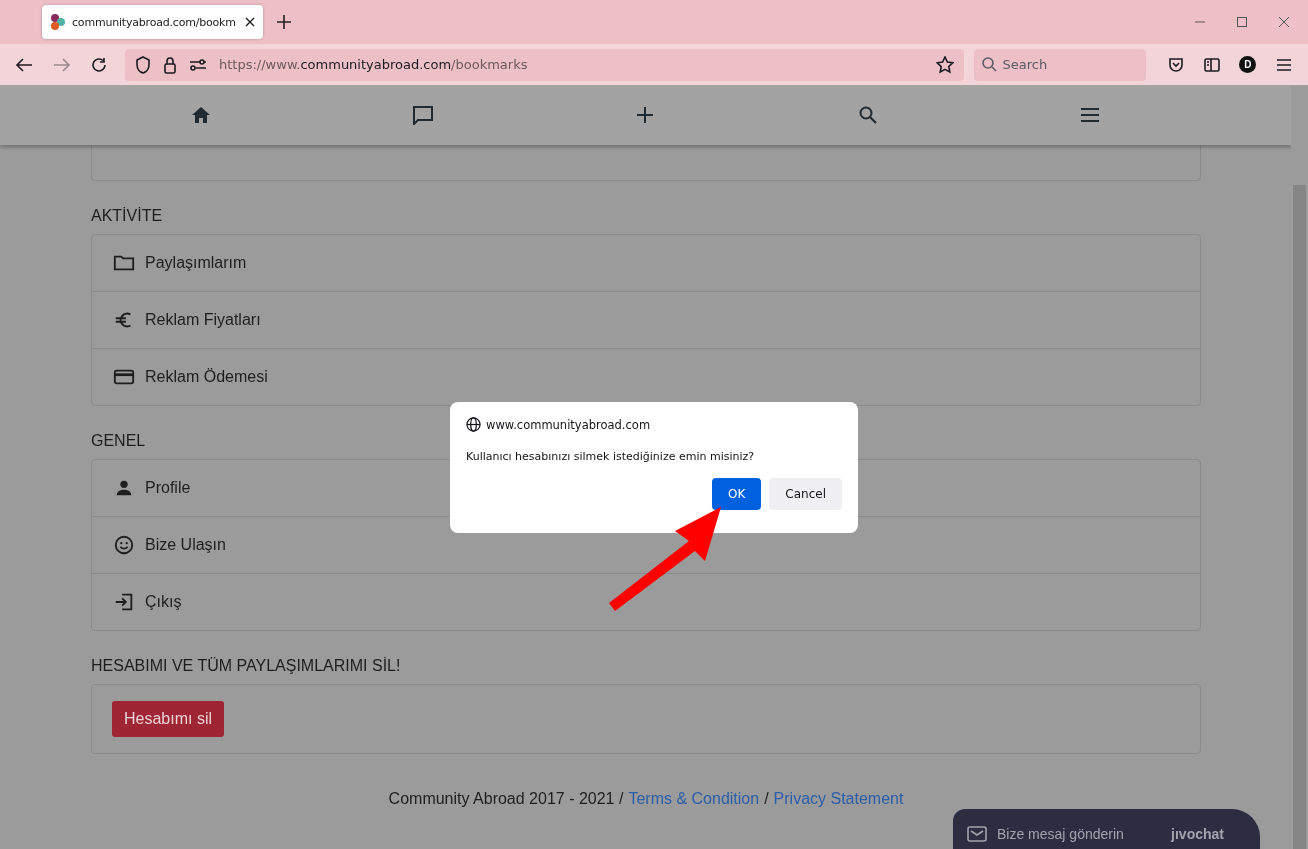 This screenshot has height=849, width=1308. Describe the element at coordinates (127, 216) in the screenshot. I see `section-heading: AKTİVİTE` at that location.